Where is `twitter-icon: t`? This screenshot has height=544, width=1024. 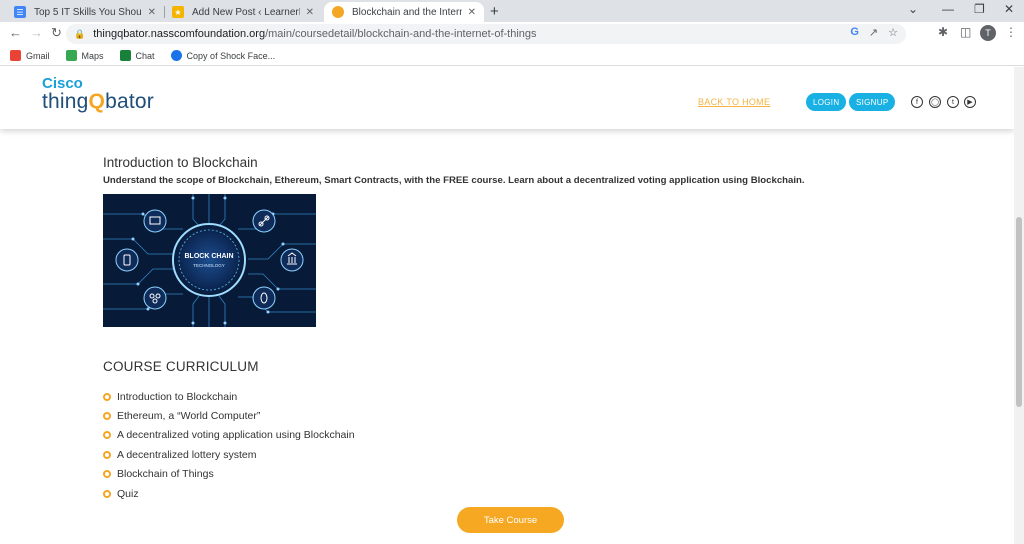 twitter-icon: t is located at coordinates (953, 102).